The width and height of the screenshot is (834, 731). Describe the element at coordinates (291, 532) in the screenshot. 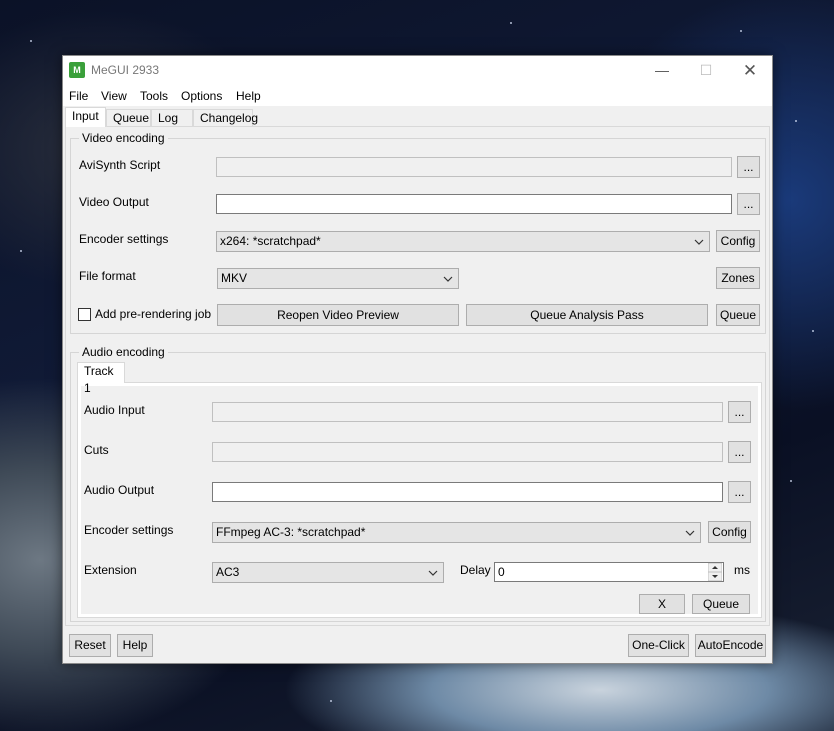

I see `audio-encoder-value: FFmpeg AC-3: *scratchpad*` at that location.